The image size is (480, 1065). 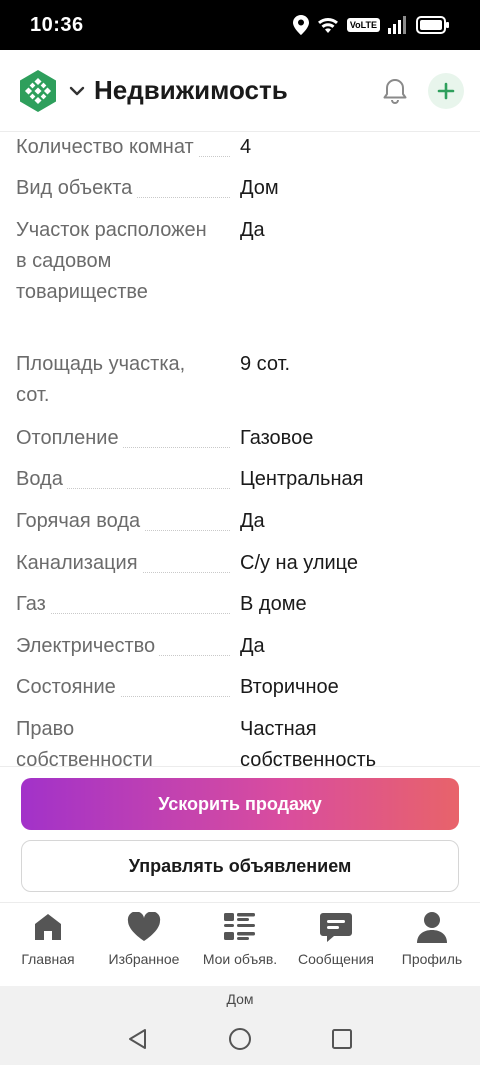 I want to click on nav-label: Профиль, so click(x=432, y=959).